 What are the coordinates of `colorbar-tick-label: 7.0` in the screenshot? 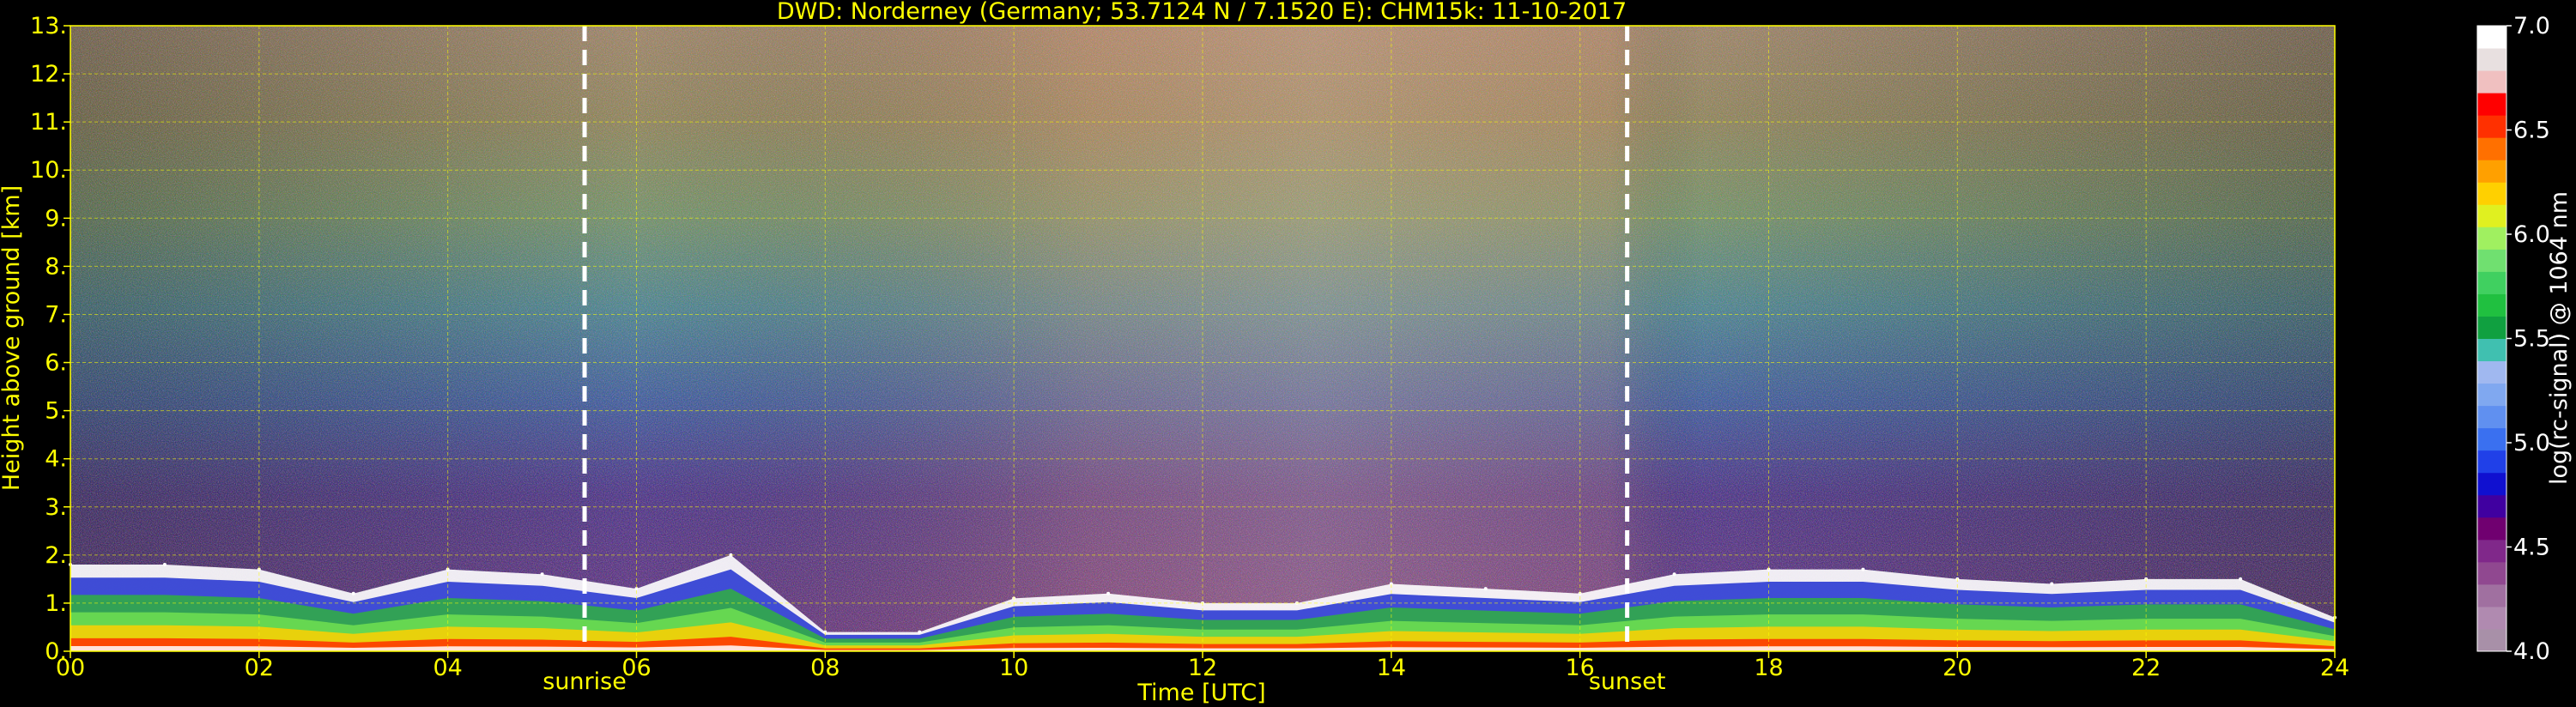 It's located at (2531, 26).